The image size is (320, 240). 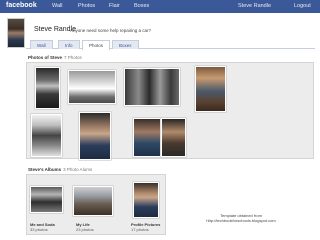 I want to click on tab-photos: Photos, so click(x=96, y=45).